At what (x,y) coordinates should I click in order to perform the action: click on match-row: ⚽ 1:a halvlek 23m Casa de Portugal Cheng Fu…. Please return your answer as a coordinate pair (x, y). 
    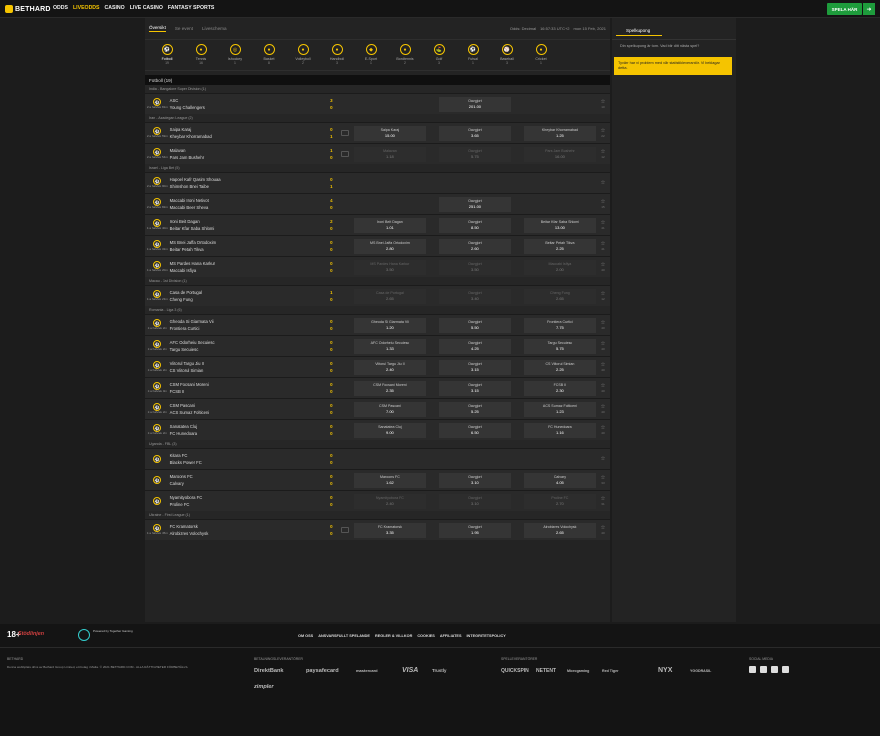
    Looking at the image, I should click on (377, 295).